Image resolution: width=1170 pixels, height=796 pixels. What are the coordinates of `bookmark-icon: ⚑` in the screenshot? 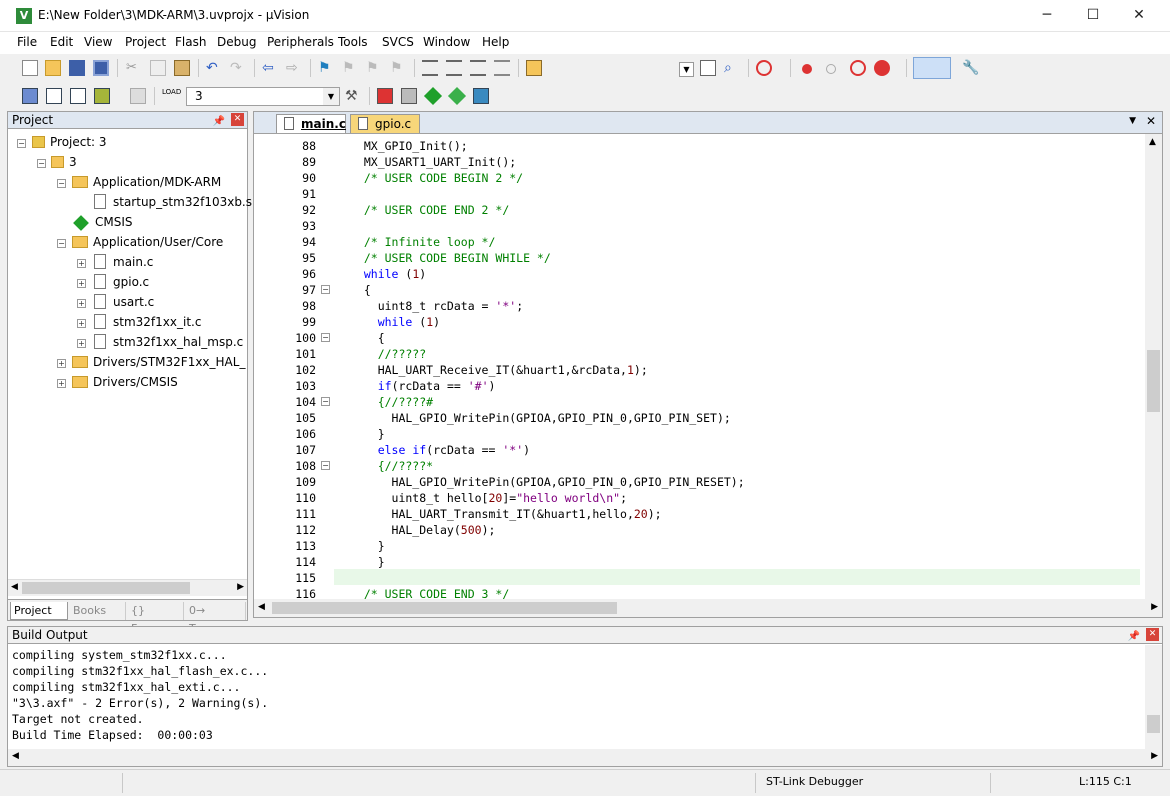 It's located at (326, 68).